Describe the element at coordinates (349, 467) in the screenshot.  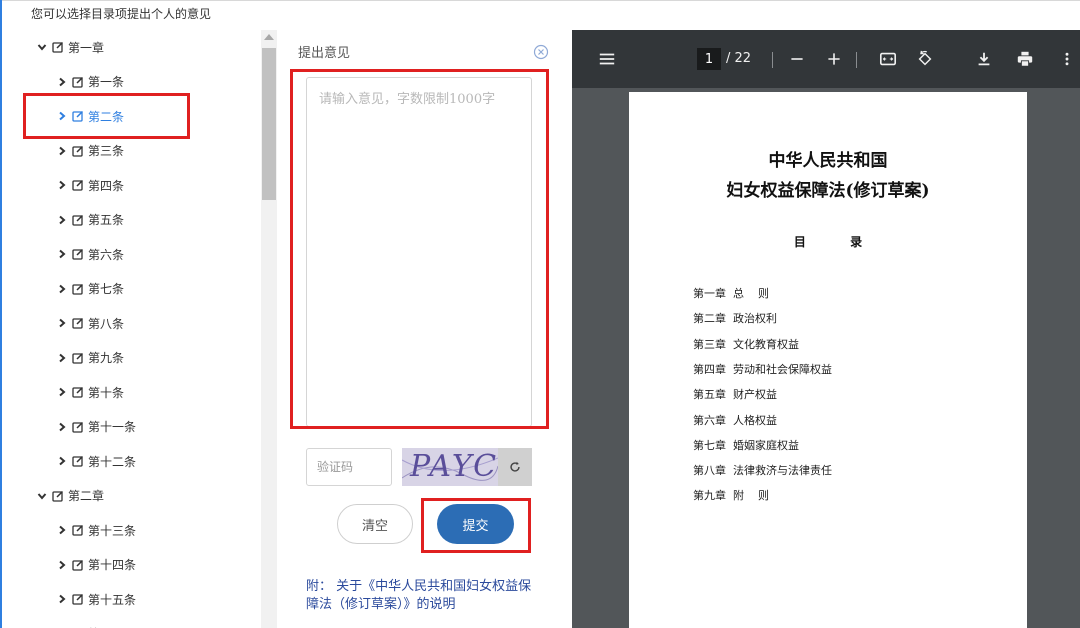
I see `captcha-input` at that location.